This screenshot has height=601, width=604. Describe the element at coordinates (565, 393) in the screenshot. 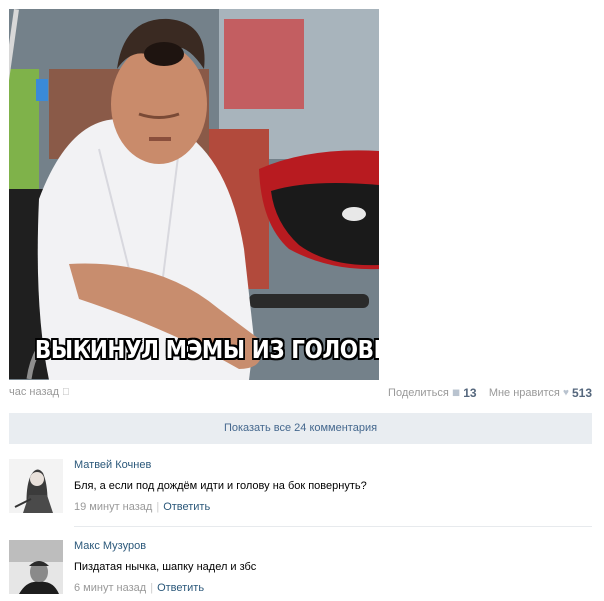

I see `heart-icon: ♥` at that location.